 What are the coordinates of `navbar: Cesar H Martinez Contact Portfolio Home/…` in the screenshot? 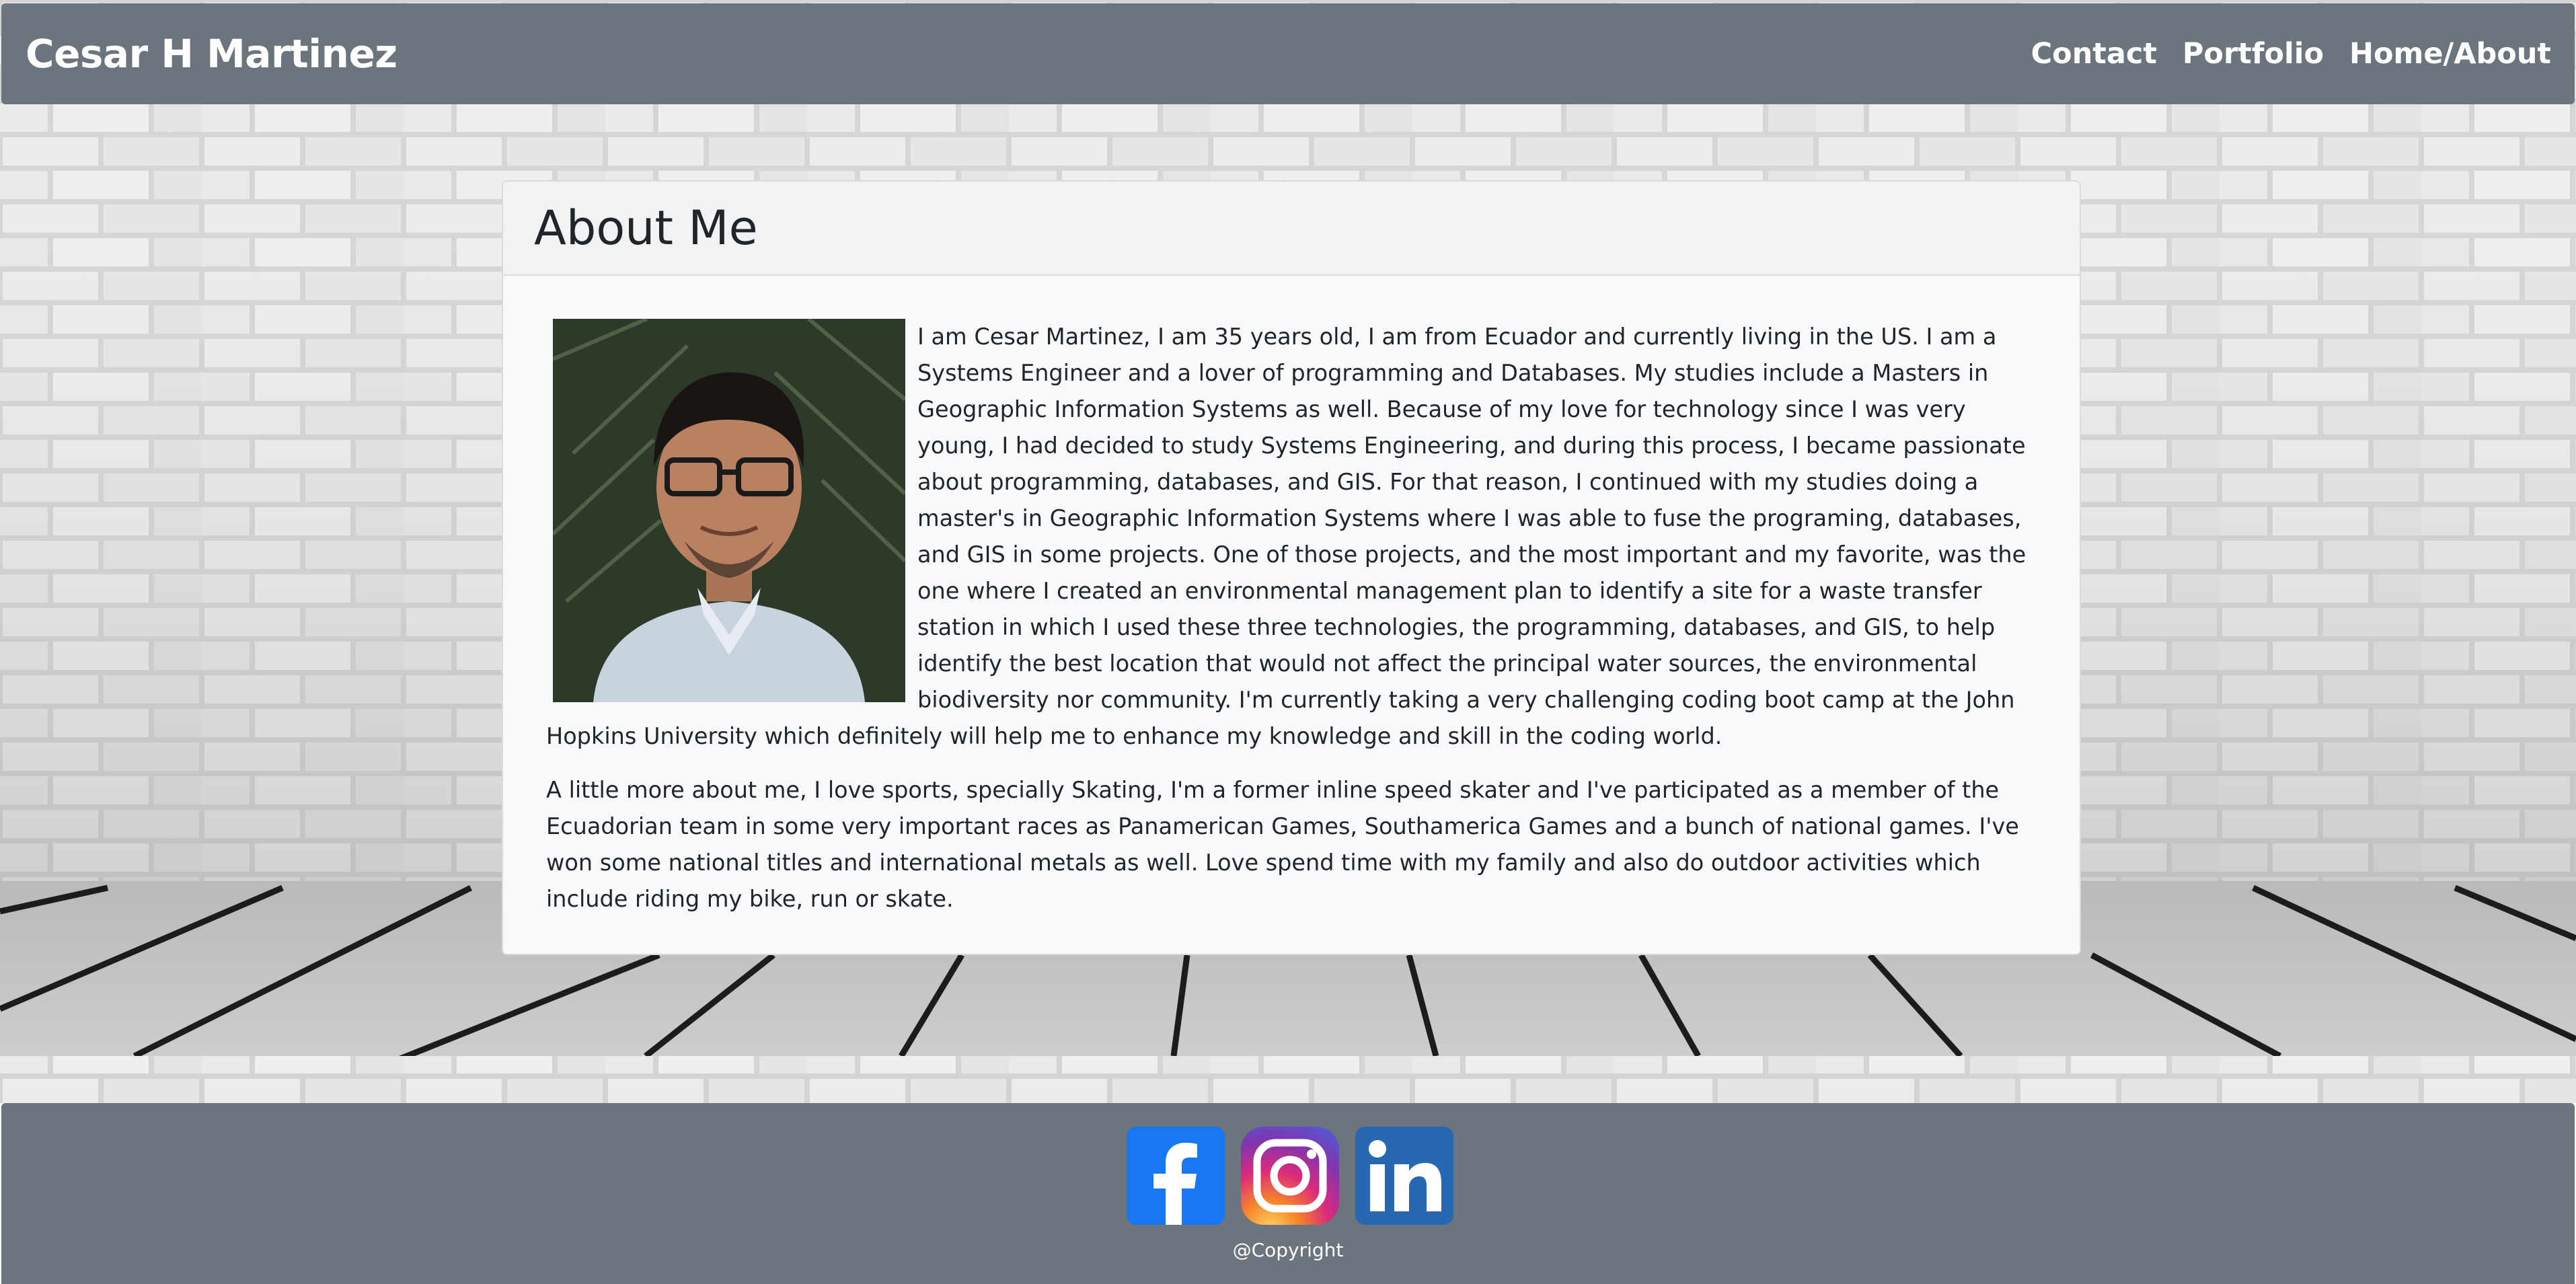 It's located at (1288, 53).